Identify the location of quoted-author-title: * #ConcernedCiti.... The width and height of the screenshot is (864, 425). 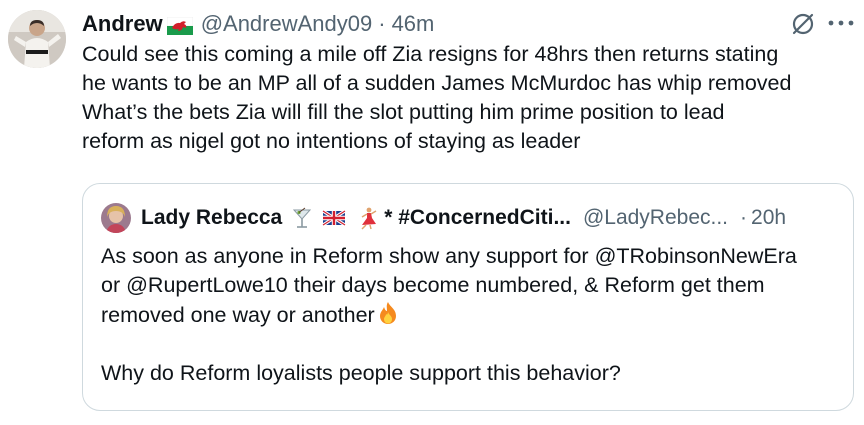
(477, 217).